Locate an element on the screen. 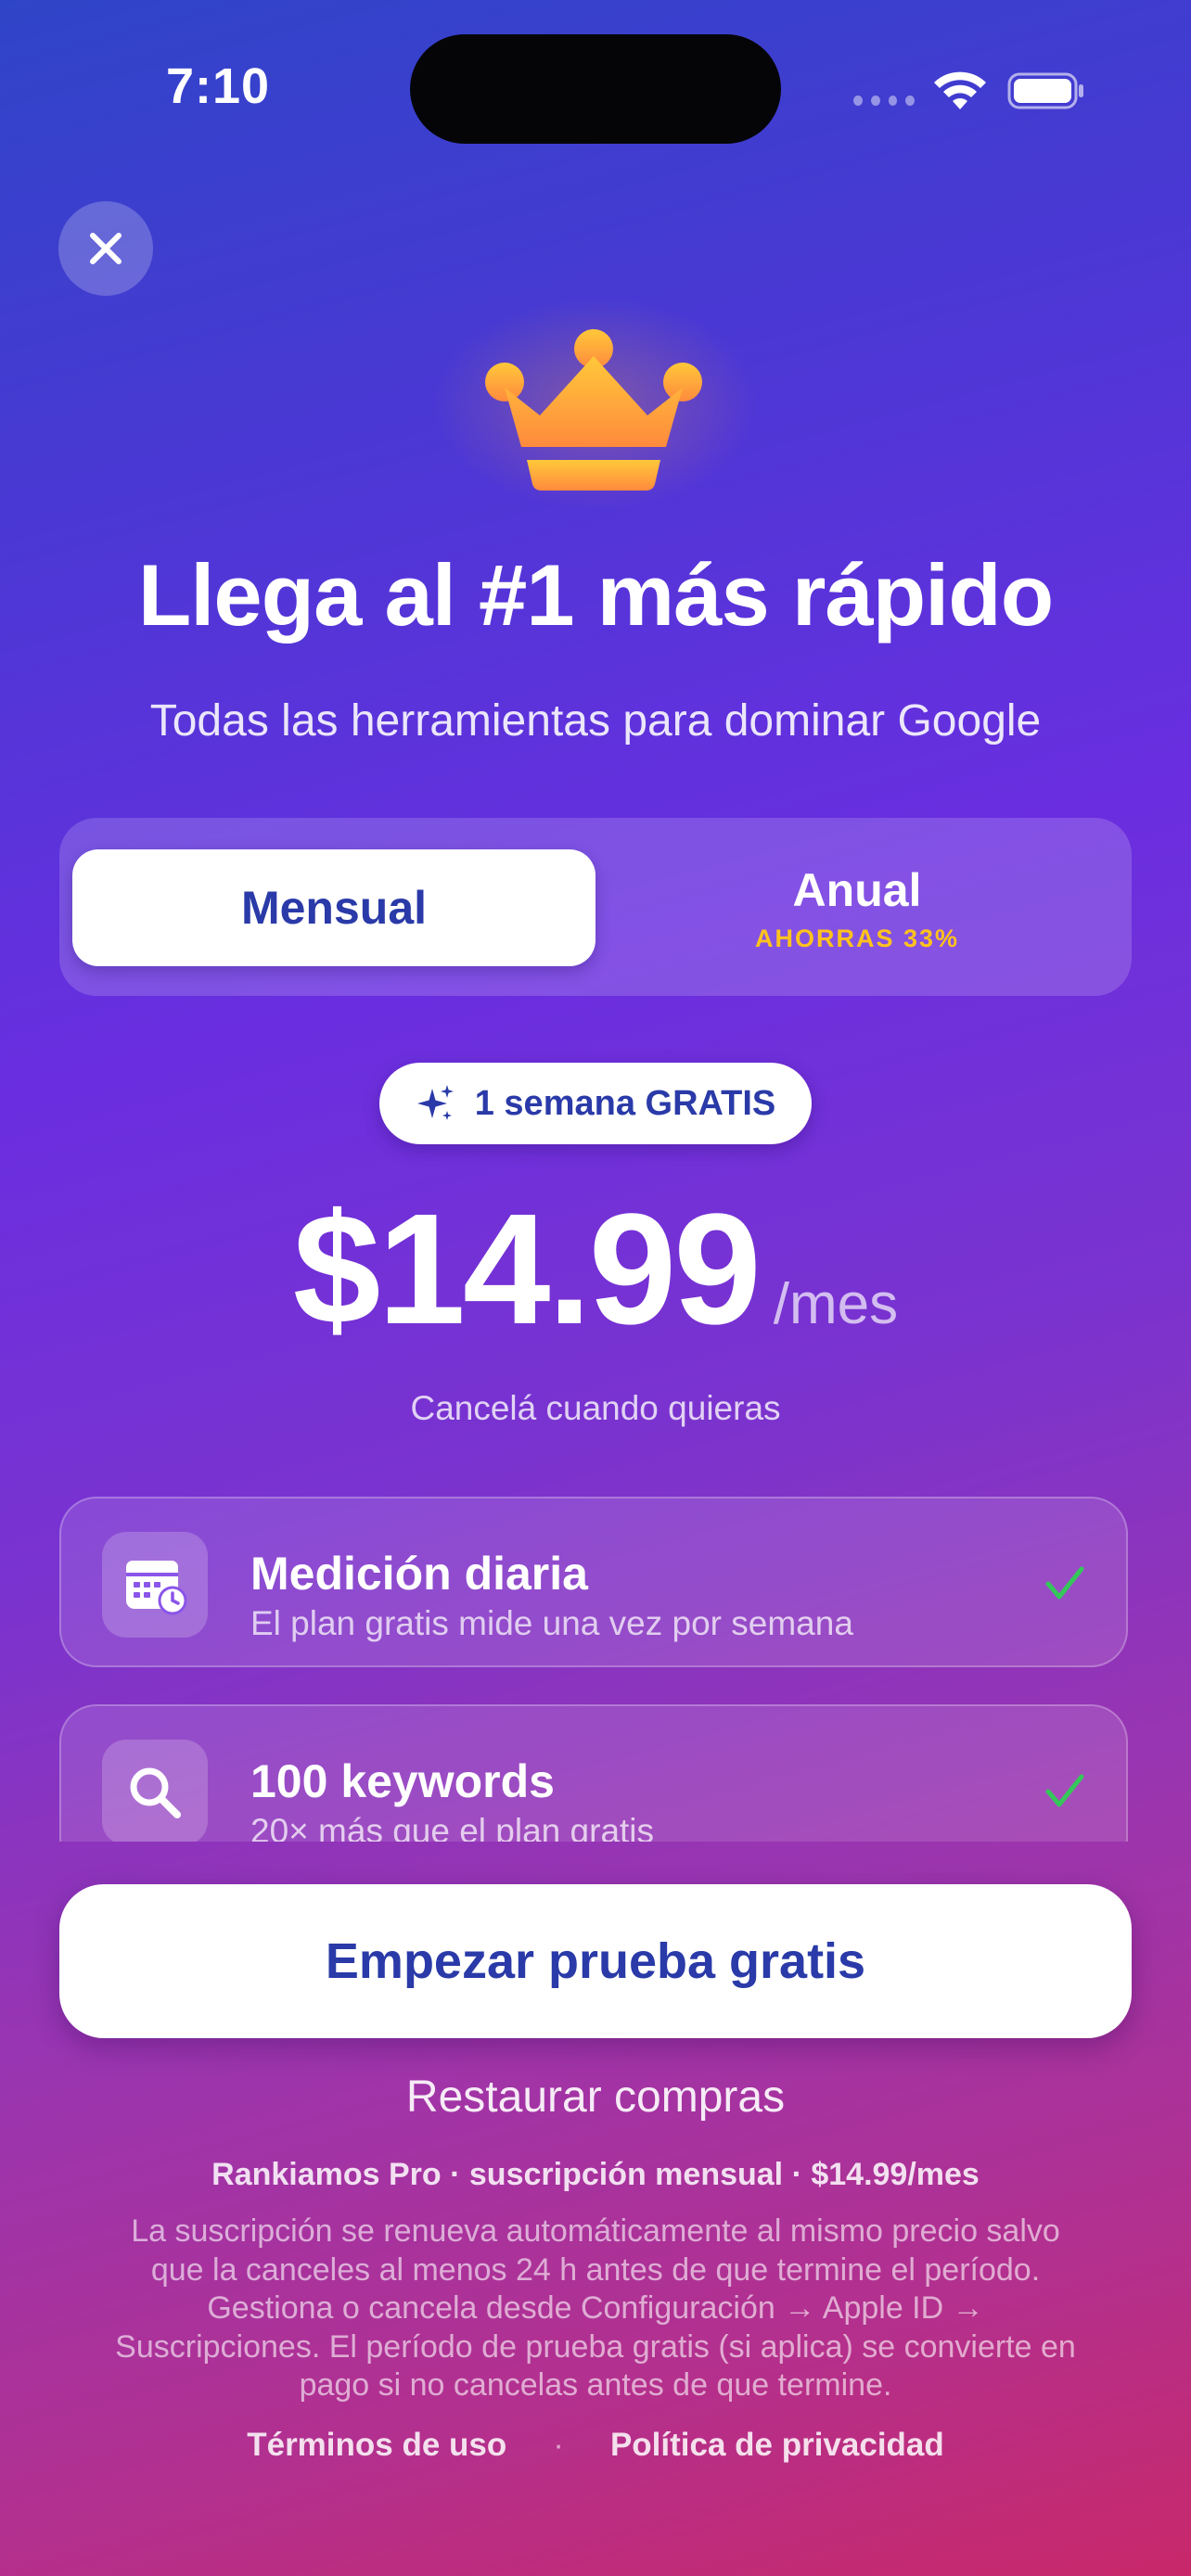 Image resolution: width=1191 pixels, height=2576 pixels. feature-description: El plan gratis mide una vez por semana is located at coordinates (551, 1623).